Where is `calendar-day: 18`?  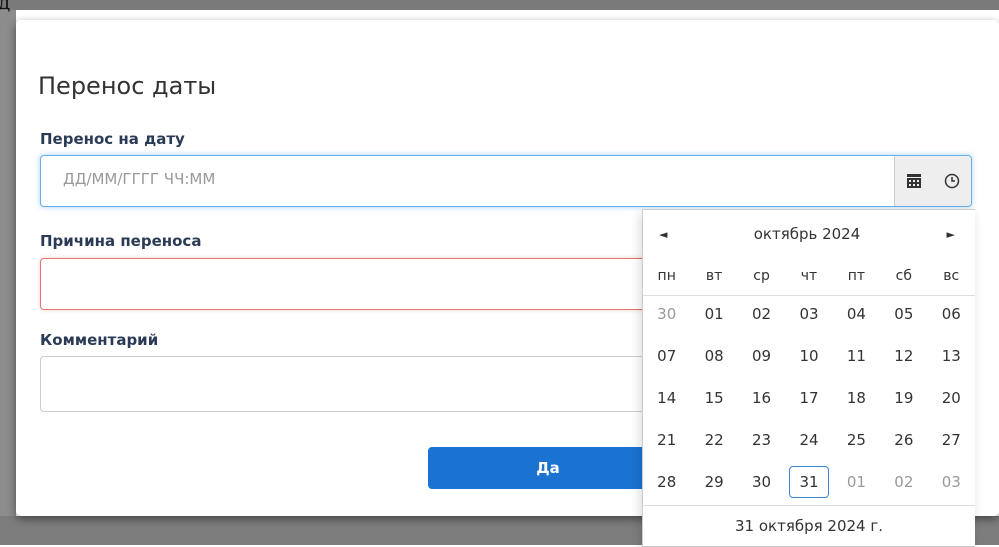
calendar-day: 18 is located at coordinates (856, 398).